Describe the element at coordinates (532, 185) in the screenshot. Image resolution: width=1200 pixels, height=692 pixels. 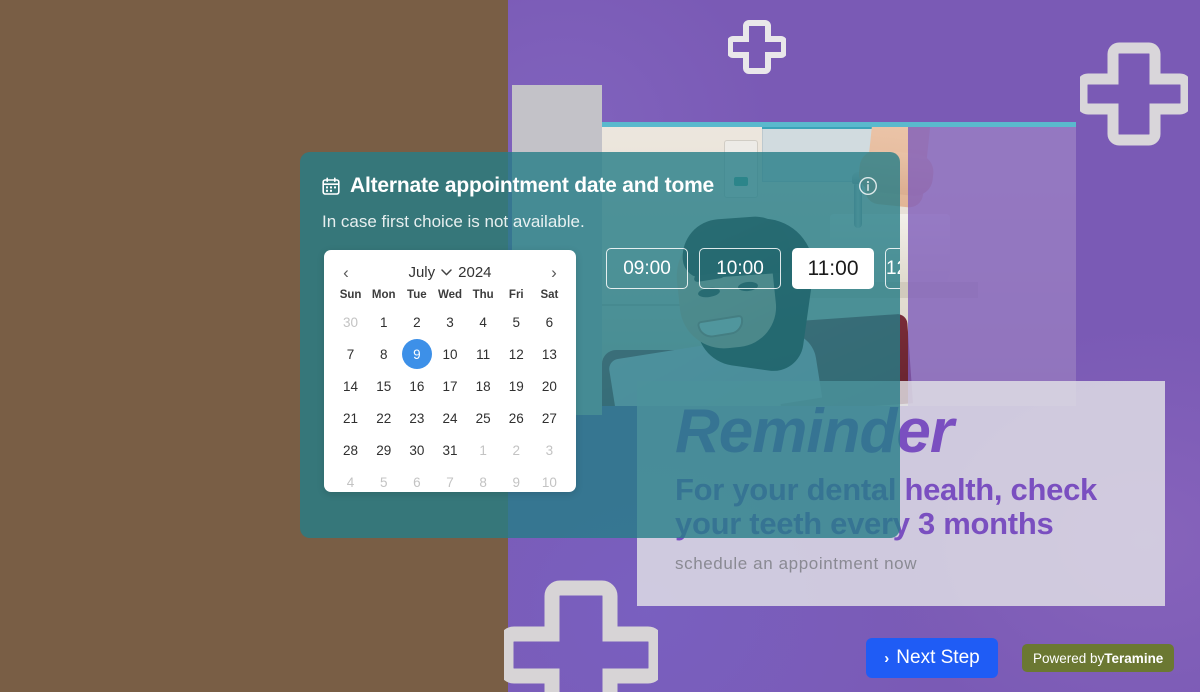
I see `page-title: Alternate appointment date and tome` at that location.